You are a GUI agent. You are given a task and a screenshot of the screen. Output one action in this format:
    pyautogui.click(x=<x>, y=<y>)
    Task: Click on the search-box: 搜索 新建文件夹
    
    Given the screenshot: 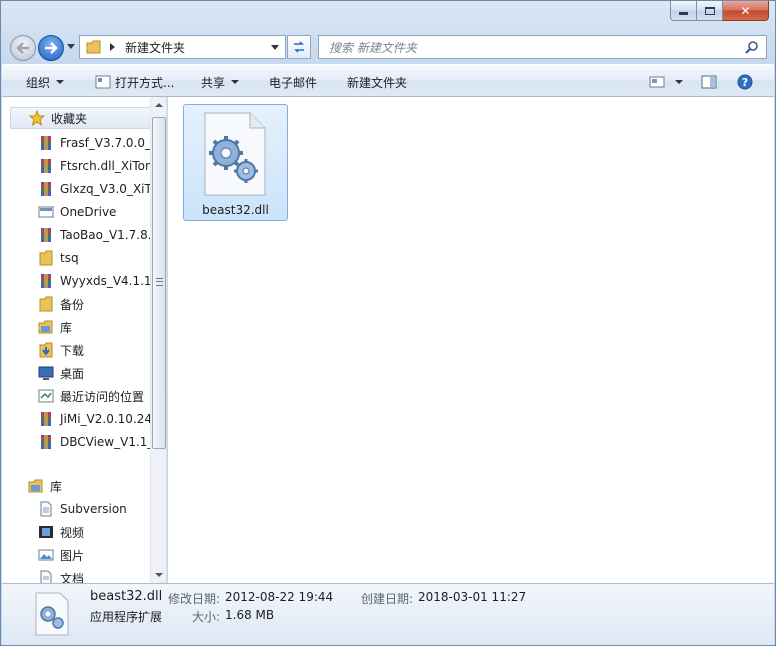 What is the action you would take?
    pyautogui.click(x=542, y=47)
    